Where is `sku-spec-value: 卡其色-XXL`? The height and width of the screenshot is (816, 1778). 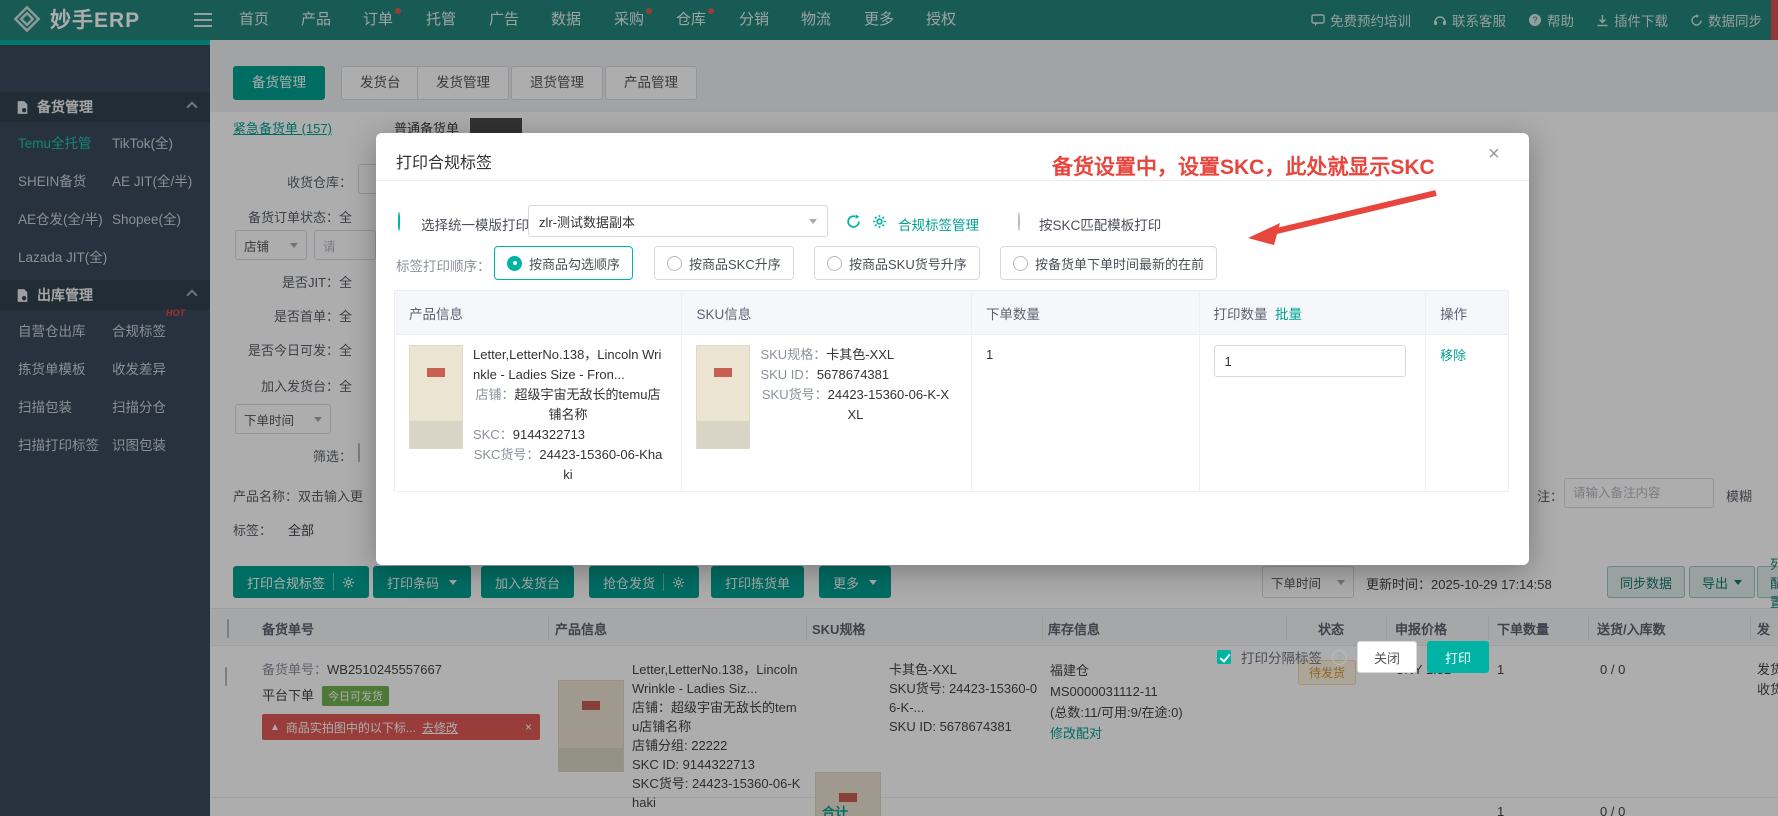
sku-spec-value: 卡其色-XXL is located at coordinates (860, 354).